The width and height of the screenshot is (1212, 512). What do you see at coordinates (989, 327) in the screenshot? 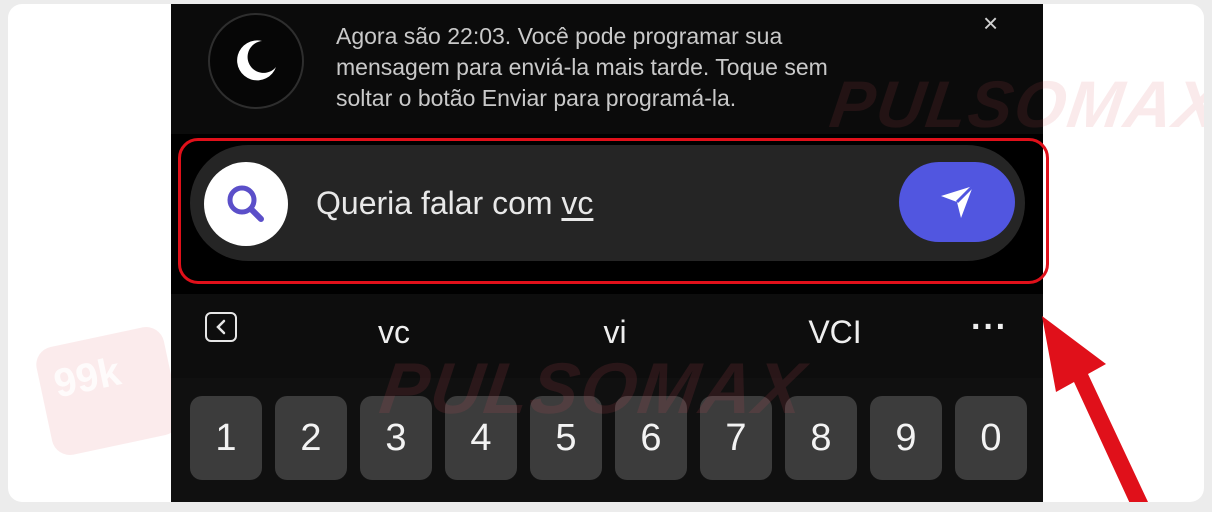
I see `more-options-icon: ···` at bounding box center [989, 327].